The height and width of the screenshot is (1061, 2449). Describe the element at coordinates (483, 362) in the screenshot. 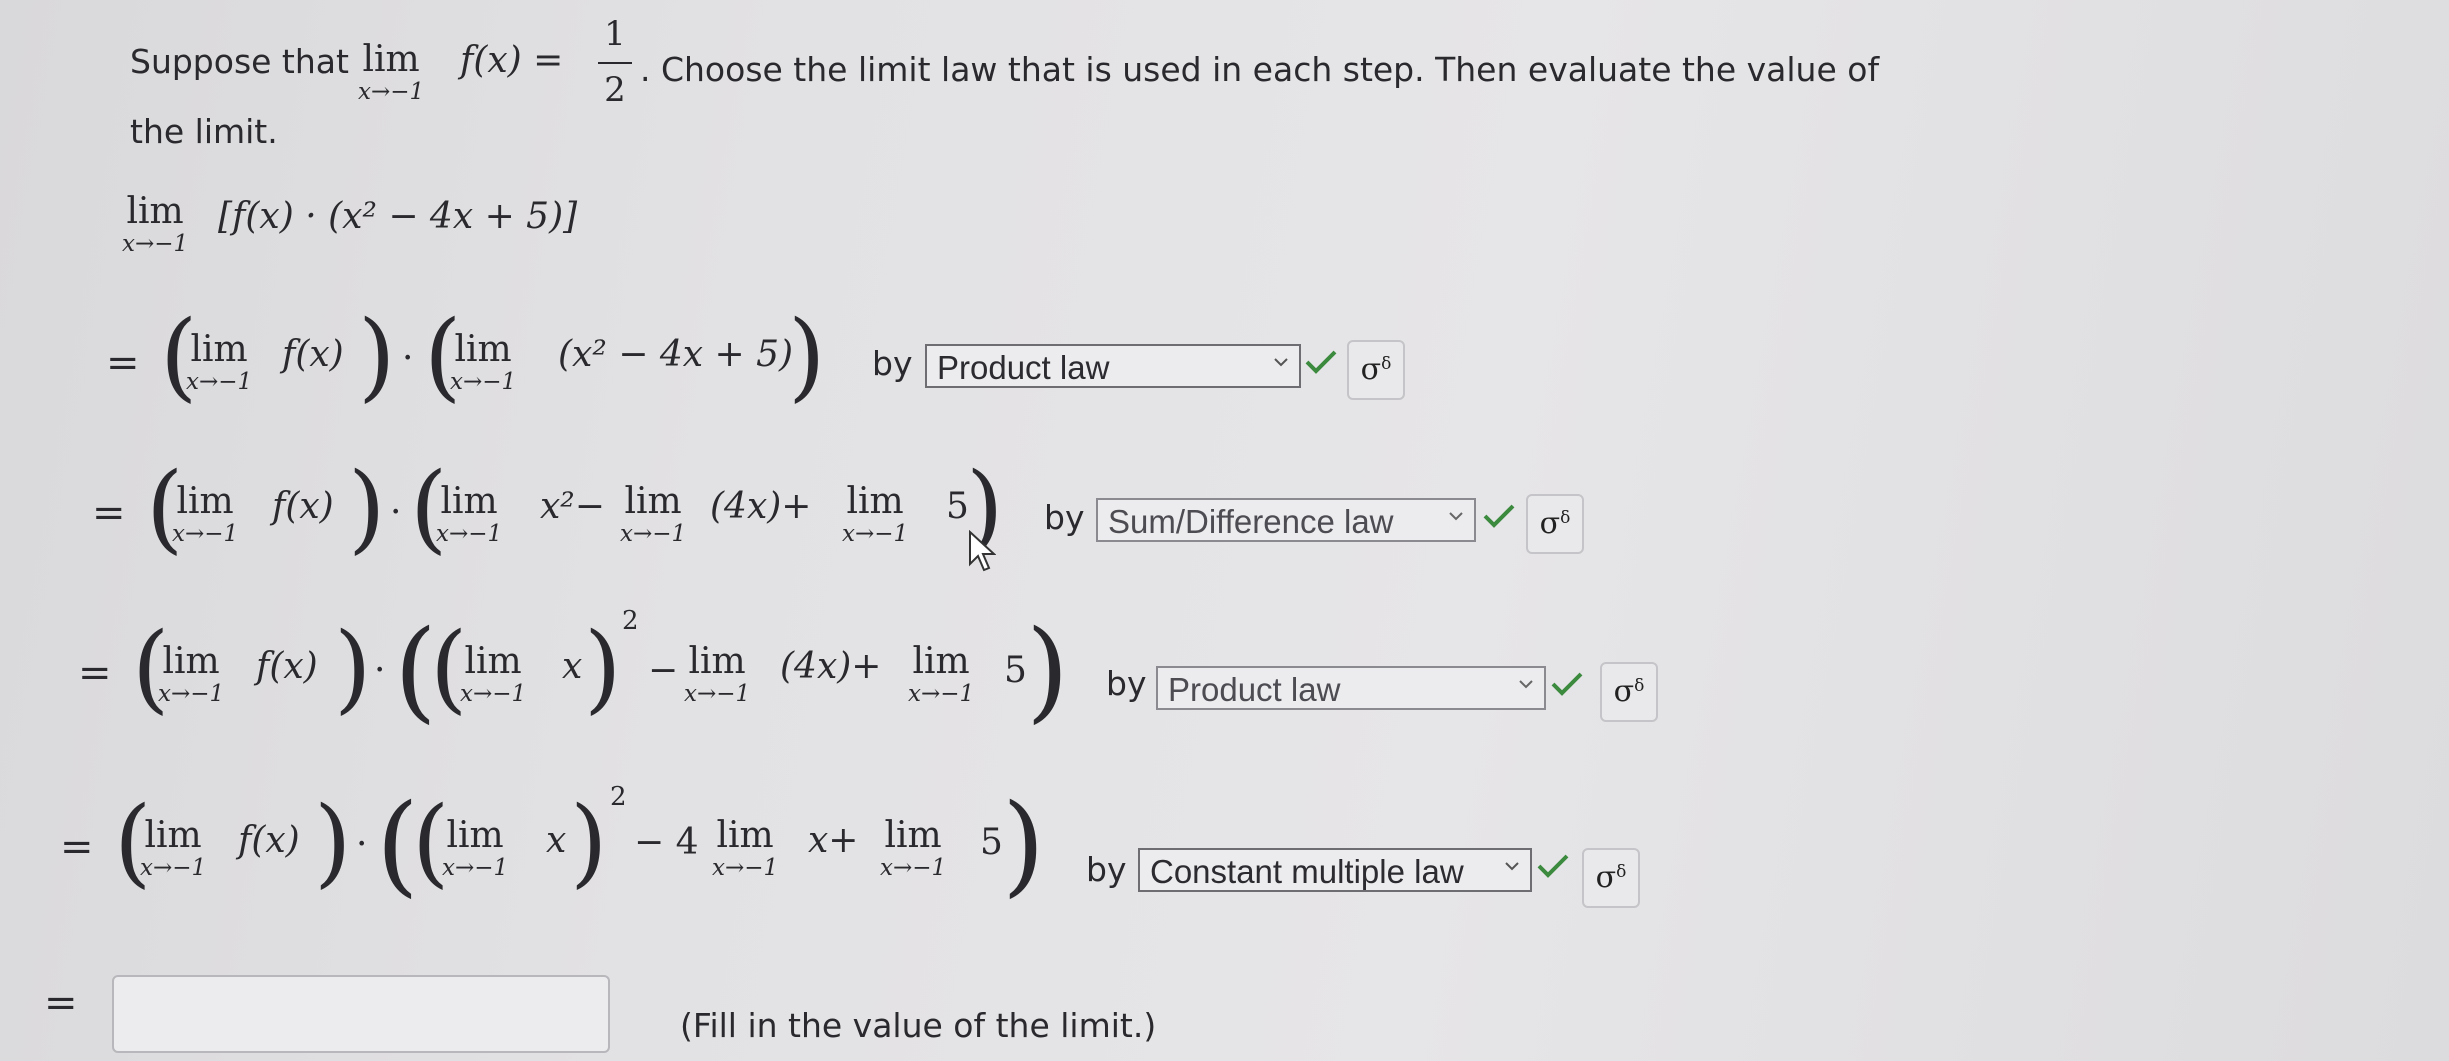

I see `step1-limit-2: lim x→−1` at that location.